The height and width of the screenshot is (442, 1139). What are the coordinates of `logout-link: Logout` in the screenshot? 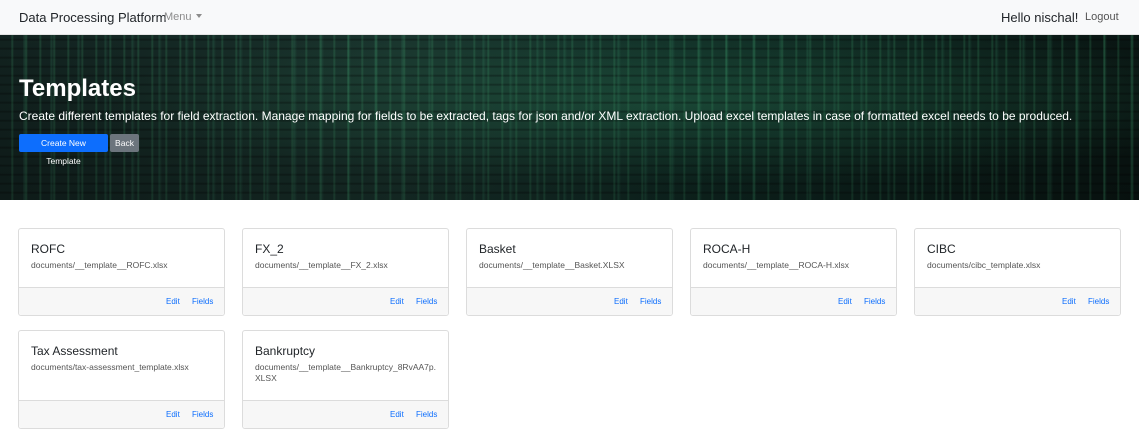 It's located at (1102, 17).